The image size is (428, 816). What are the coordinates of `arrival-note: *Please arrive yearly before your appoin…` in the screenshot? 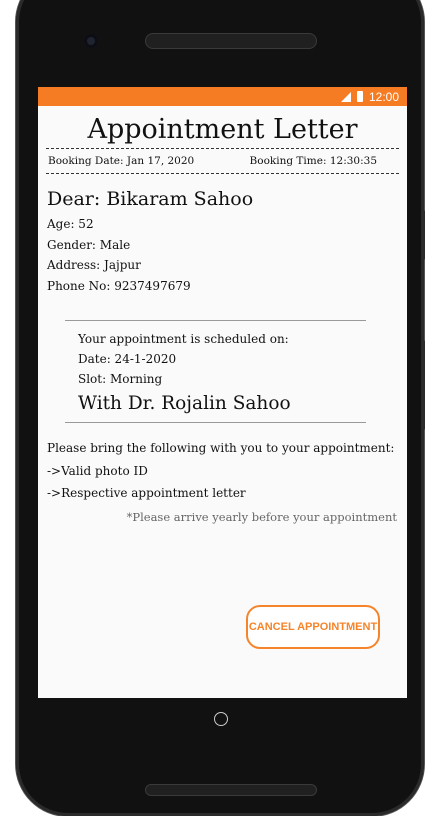 It's located at (261, 517).